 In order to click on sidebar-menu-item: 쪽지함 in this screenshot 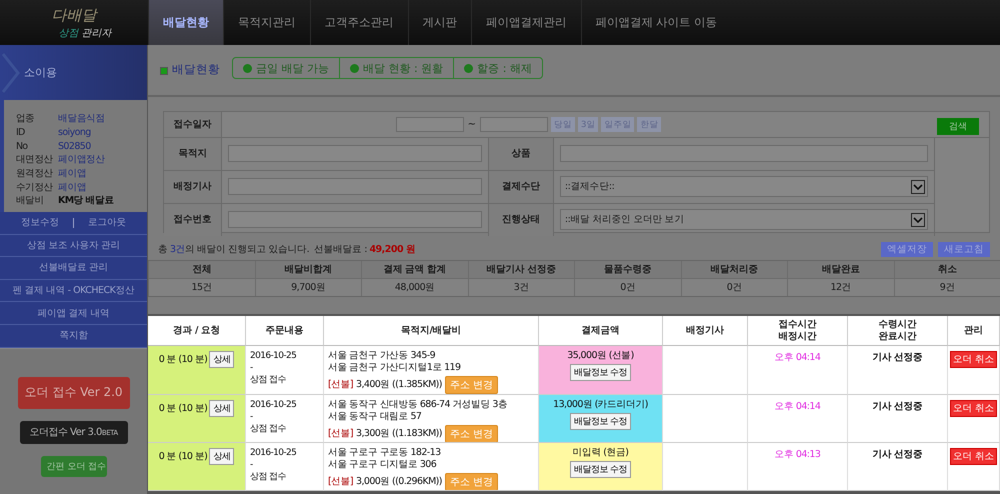, I will do `click(73, 336)`.